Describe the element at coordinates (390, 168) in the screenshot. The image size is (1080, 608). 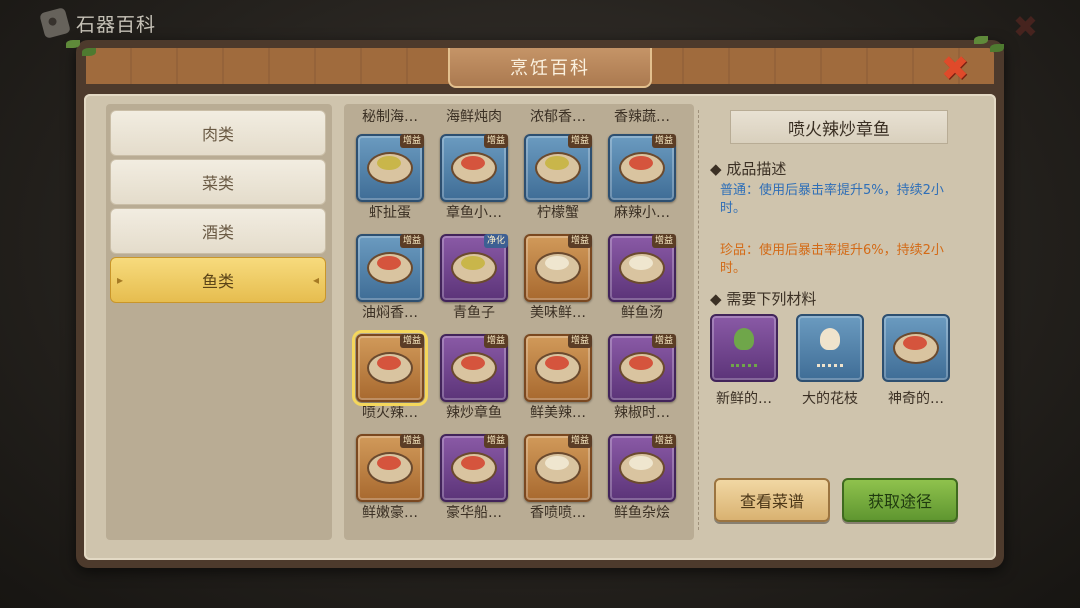
I see `shrimp-egg-icon: 增益` at that location.